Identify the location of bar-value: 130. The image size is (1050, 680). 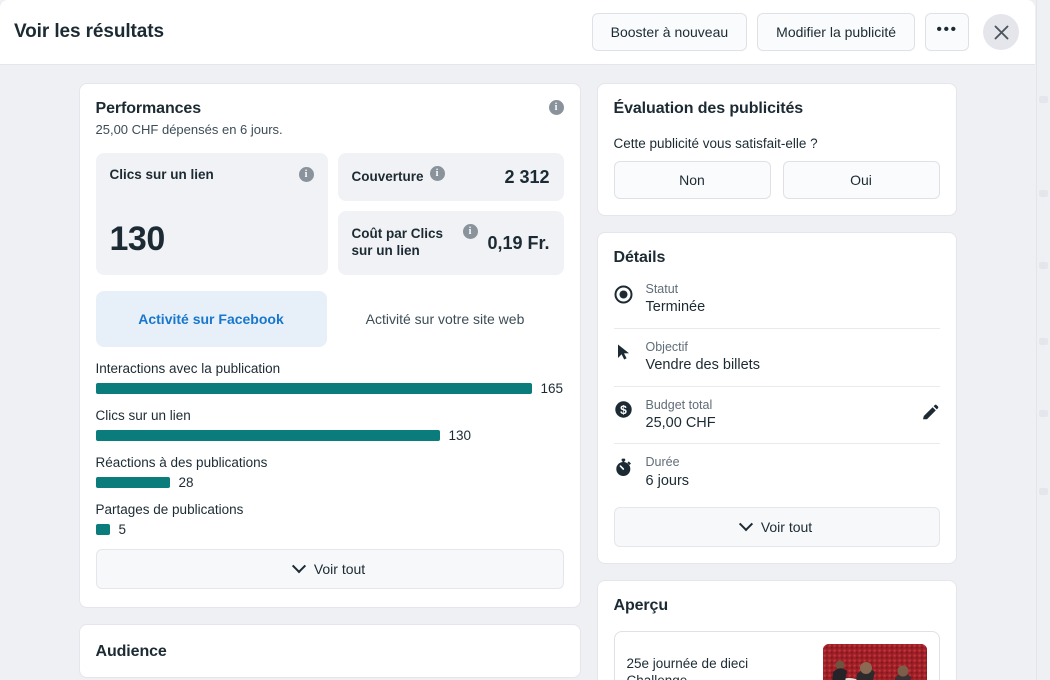
(460, 435).